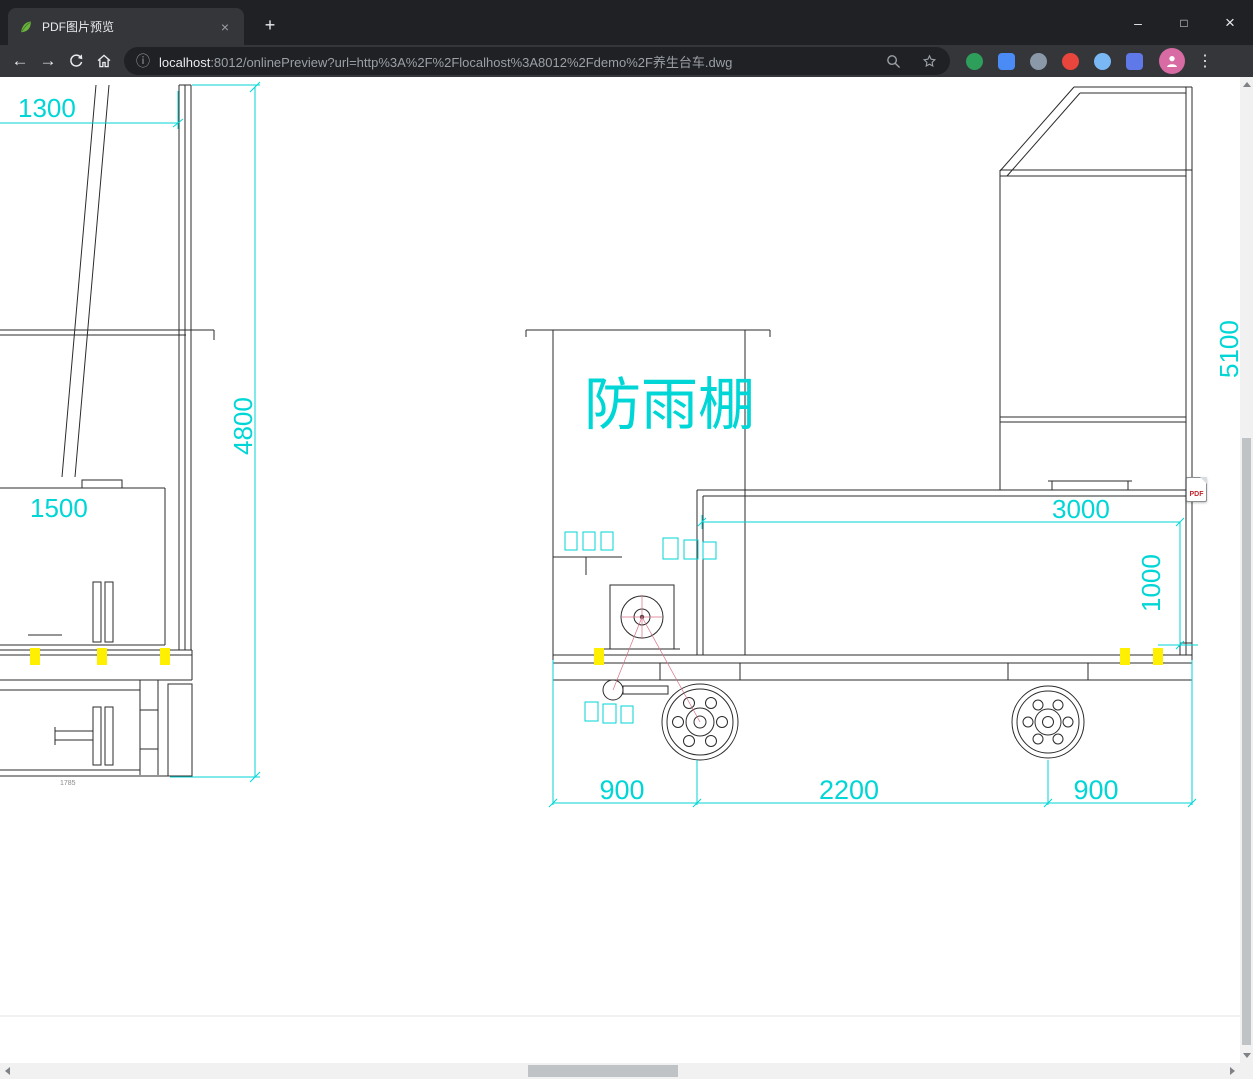 The image size is (1253, 1079). What do you see at coordinates (1230, 22) in the screenshot?
I see `close-button: ×` at bounding box center [1230, 22].